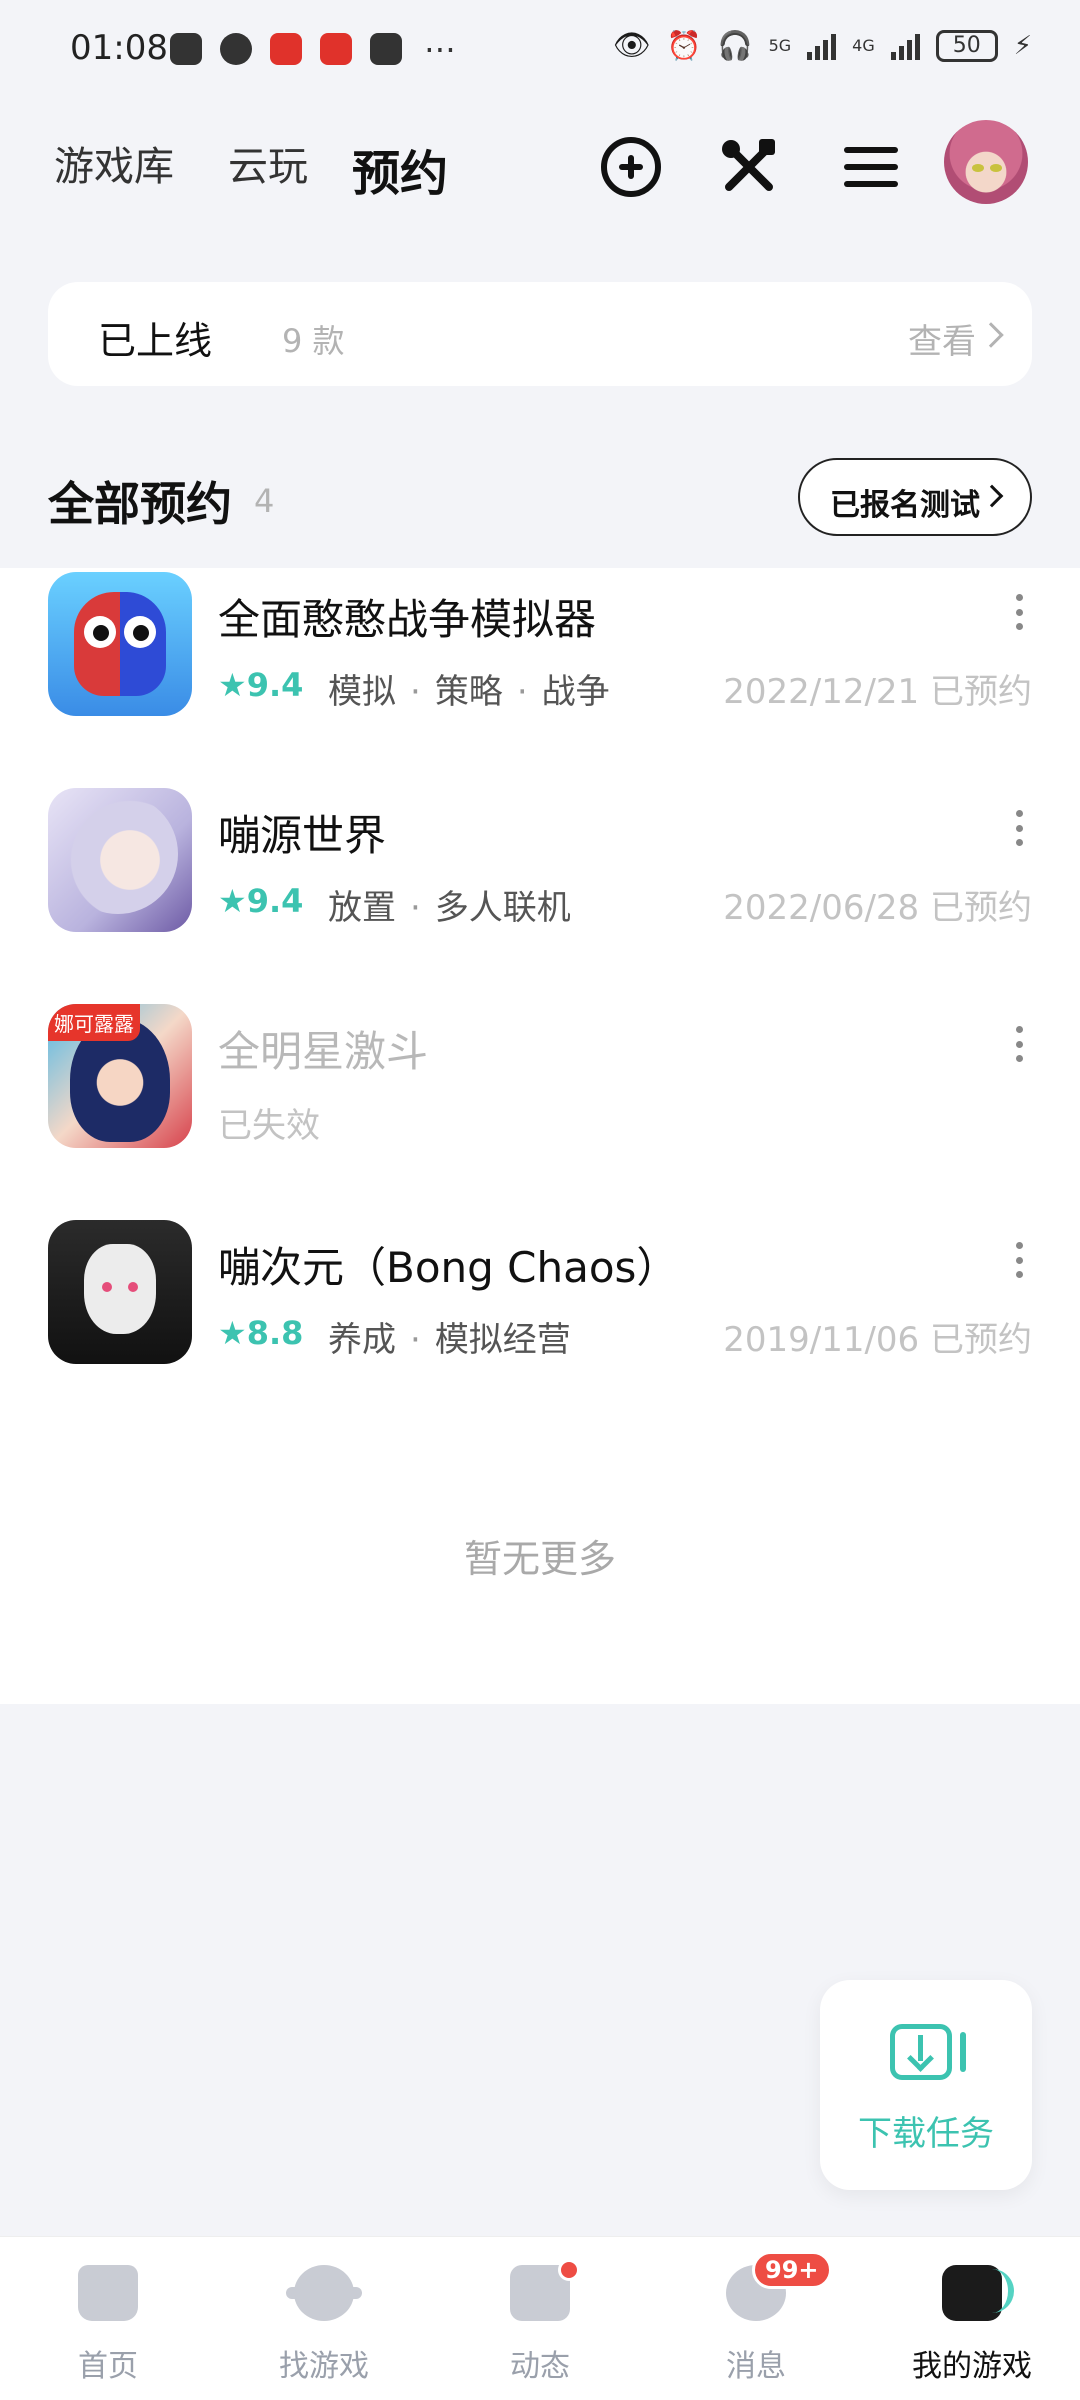 Image resolution: width=1080 pixels, height=2400 pixels. Describe the element at coordinates (313, 341) in the screenshot. I see `released-count: 9 款` at that location.